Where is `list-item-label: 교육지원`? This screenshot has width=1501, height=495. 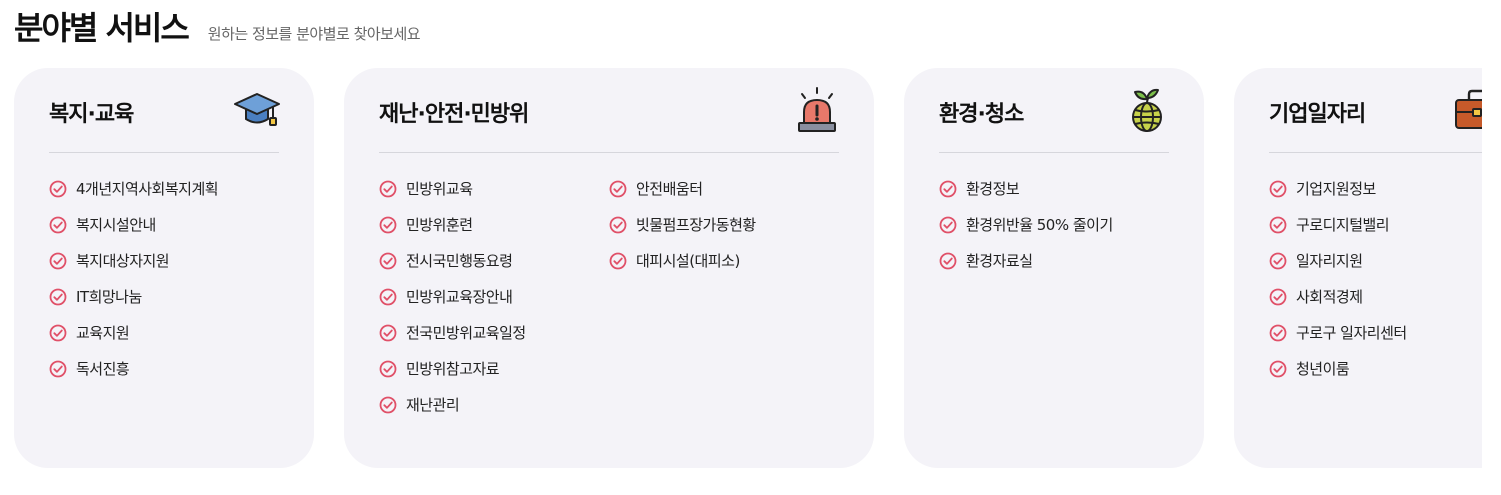
list-item-label: 교육지원 is located at coordinates (103, 333).